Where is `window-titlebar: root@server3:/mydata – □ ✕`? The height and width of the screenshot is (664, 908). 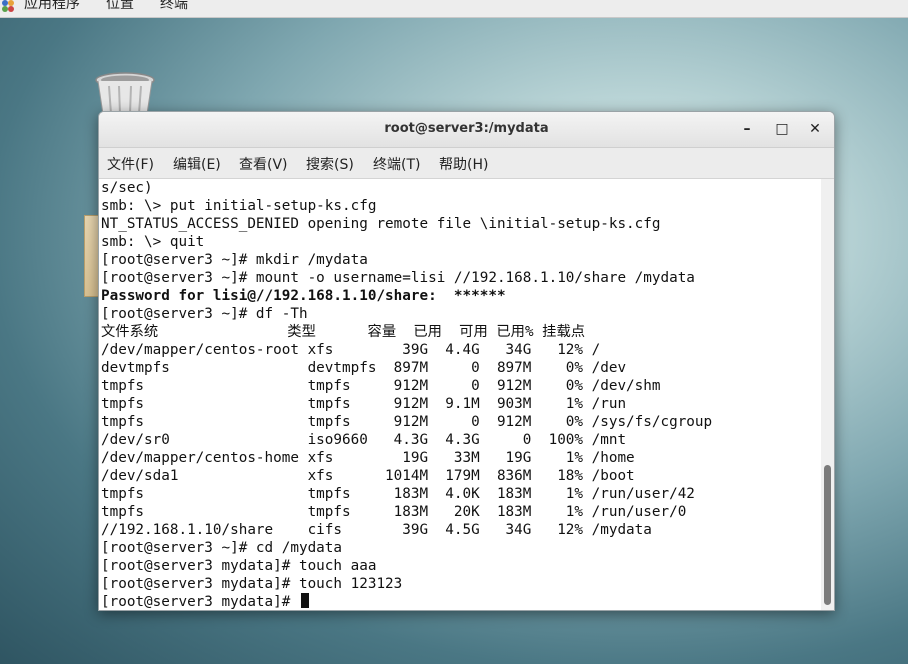 window-titlebar: root@server3:/mydata – □ ✕ is located at coordinates (466, 130).